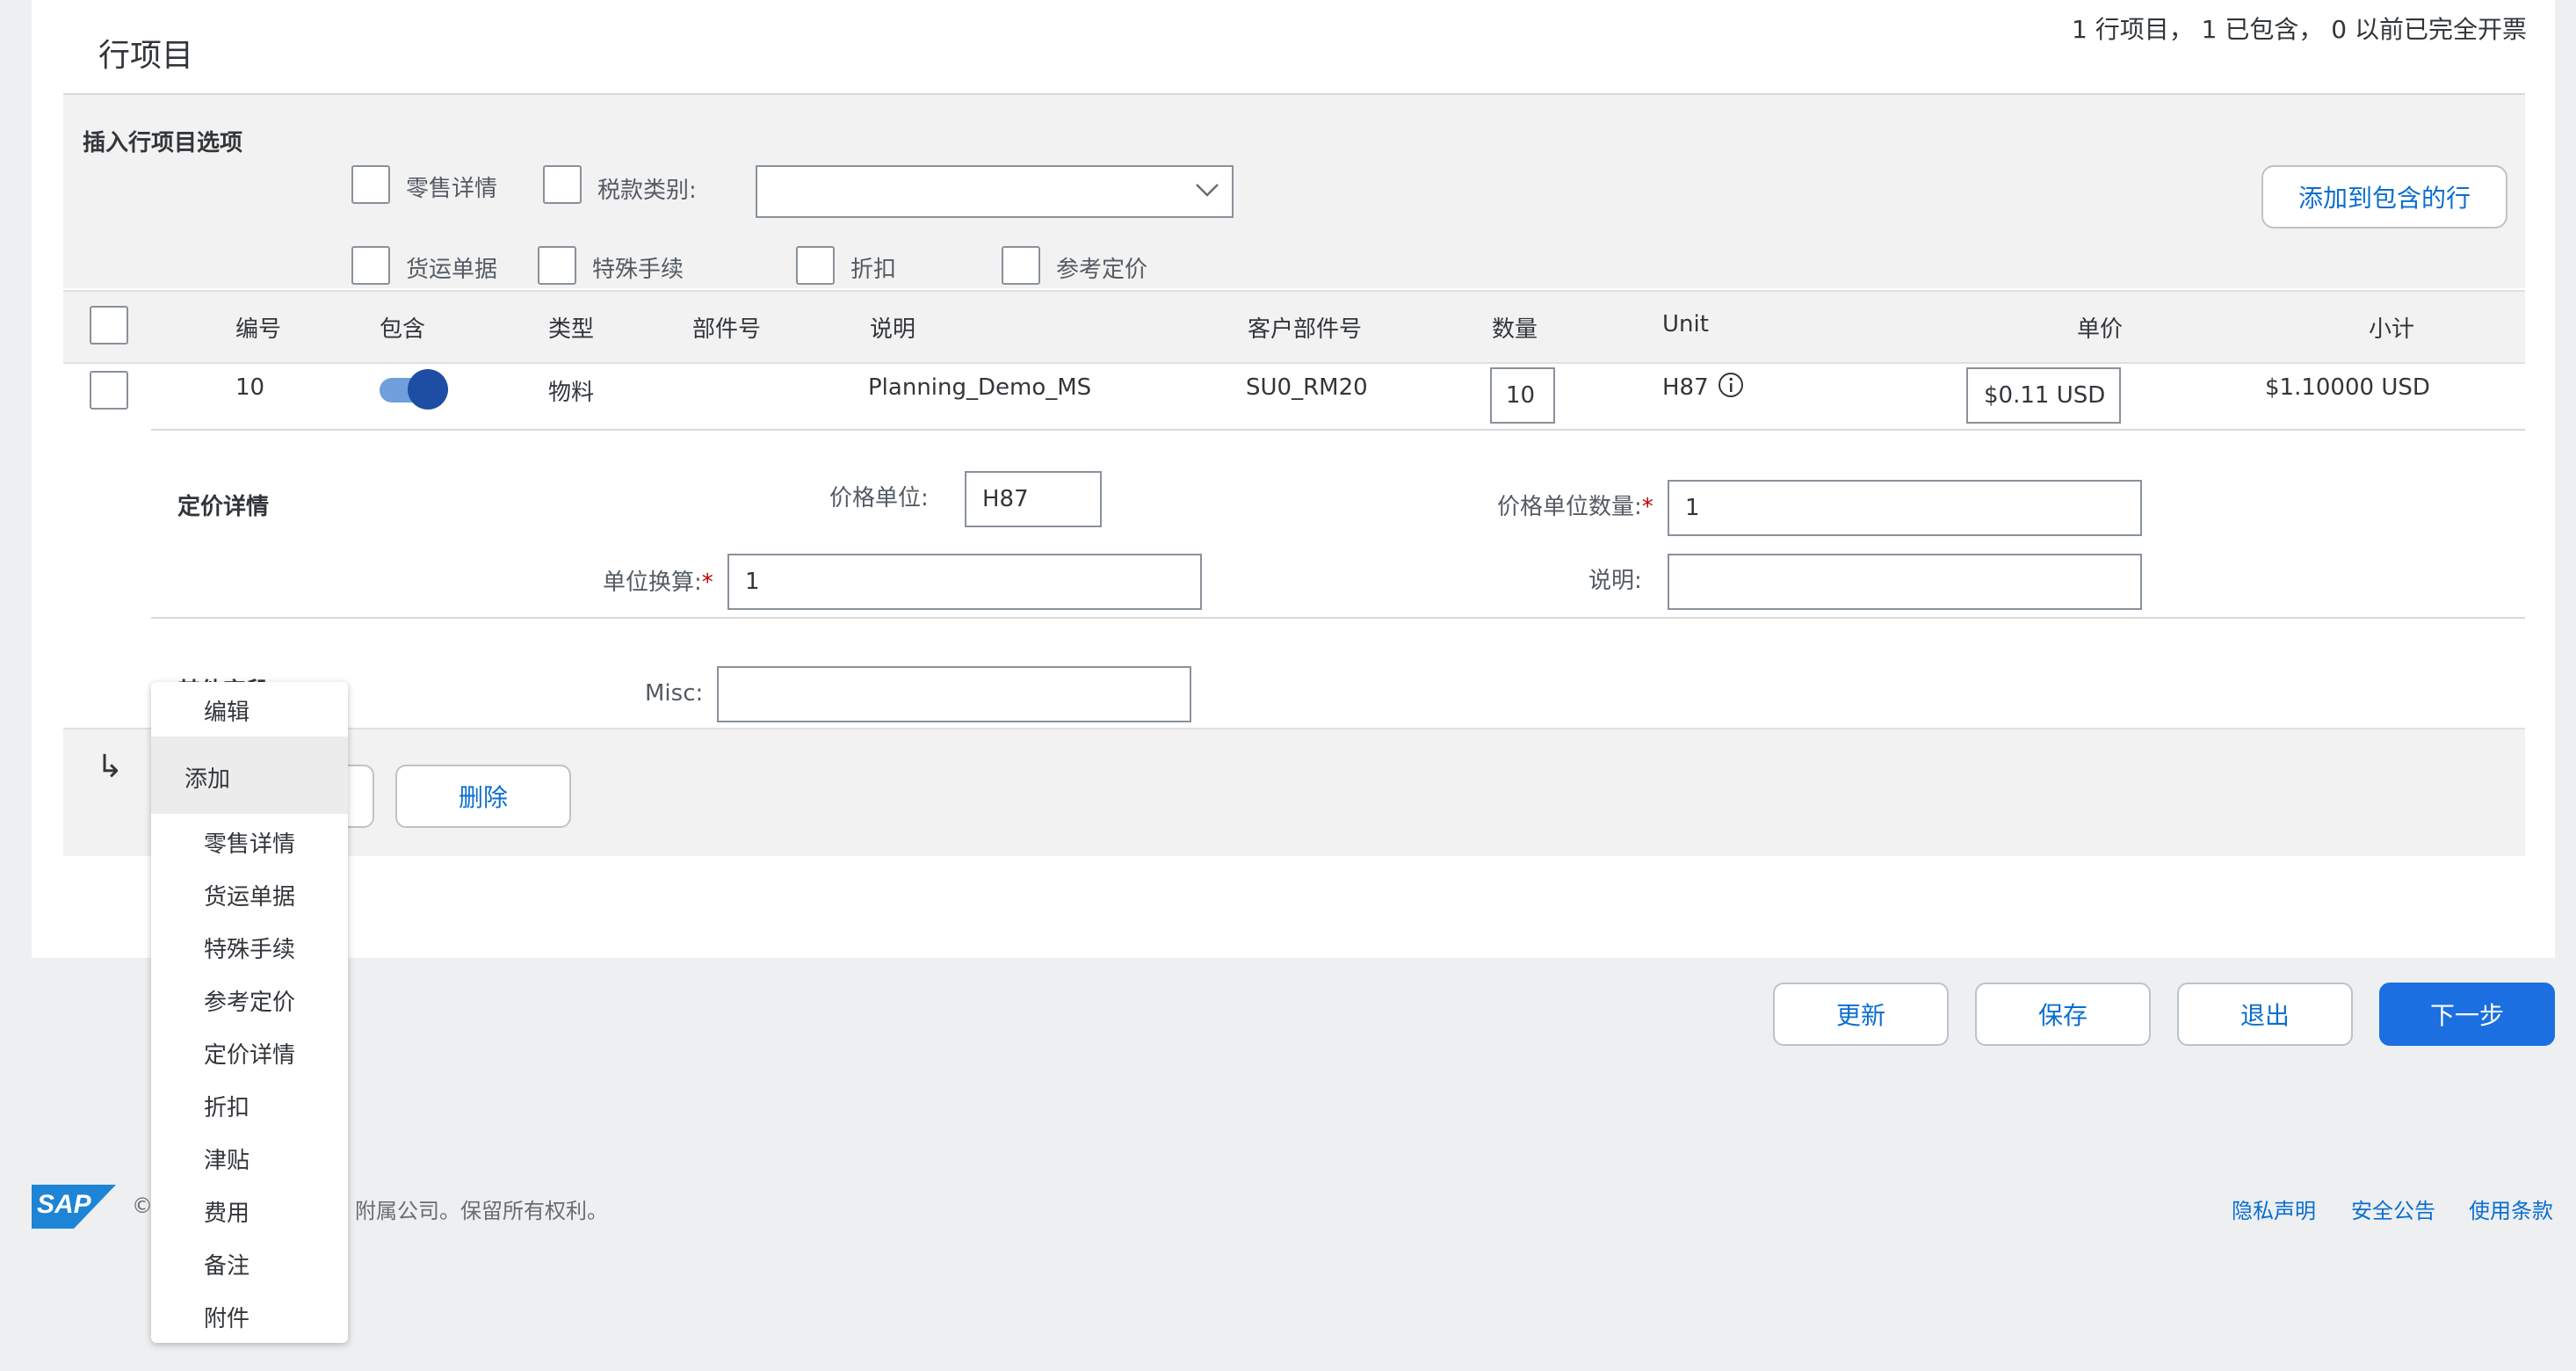  What do you see at coordinates (879, 498) in the screenshot?
I see `price-unit-label: 价格单位:` at bounding box center [879, 498].